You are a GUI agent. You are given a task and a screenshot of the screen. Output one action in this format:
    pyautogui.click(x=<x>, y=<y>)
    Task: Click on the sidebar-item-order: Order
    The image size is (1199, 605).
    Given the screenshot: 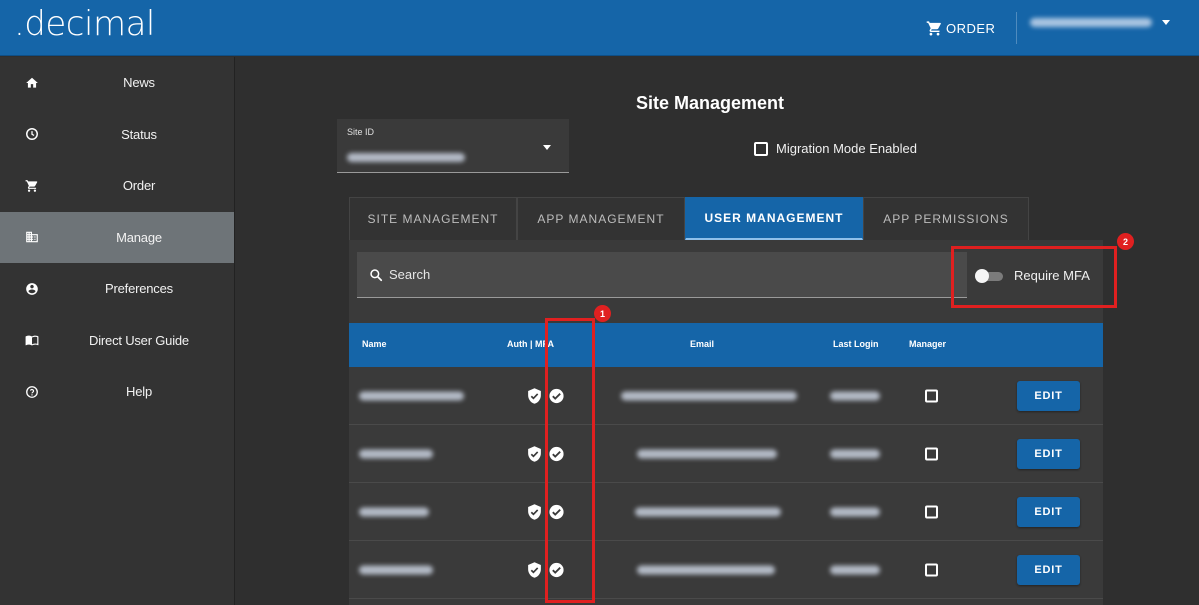 What is the action you would take?
    pyautogui.click(x=117, y=186)
    